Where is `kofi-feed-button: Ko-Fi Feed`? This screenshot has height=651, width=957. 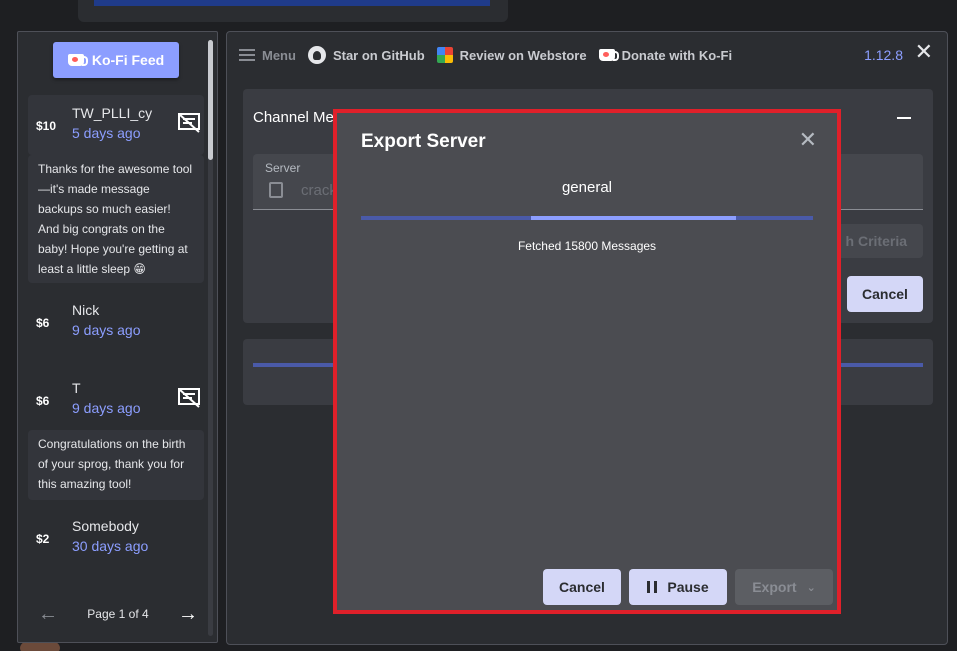
kofi-feed-button: Ko-Fi Feed is located at coordinates (116, 60).